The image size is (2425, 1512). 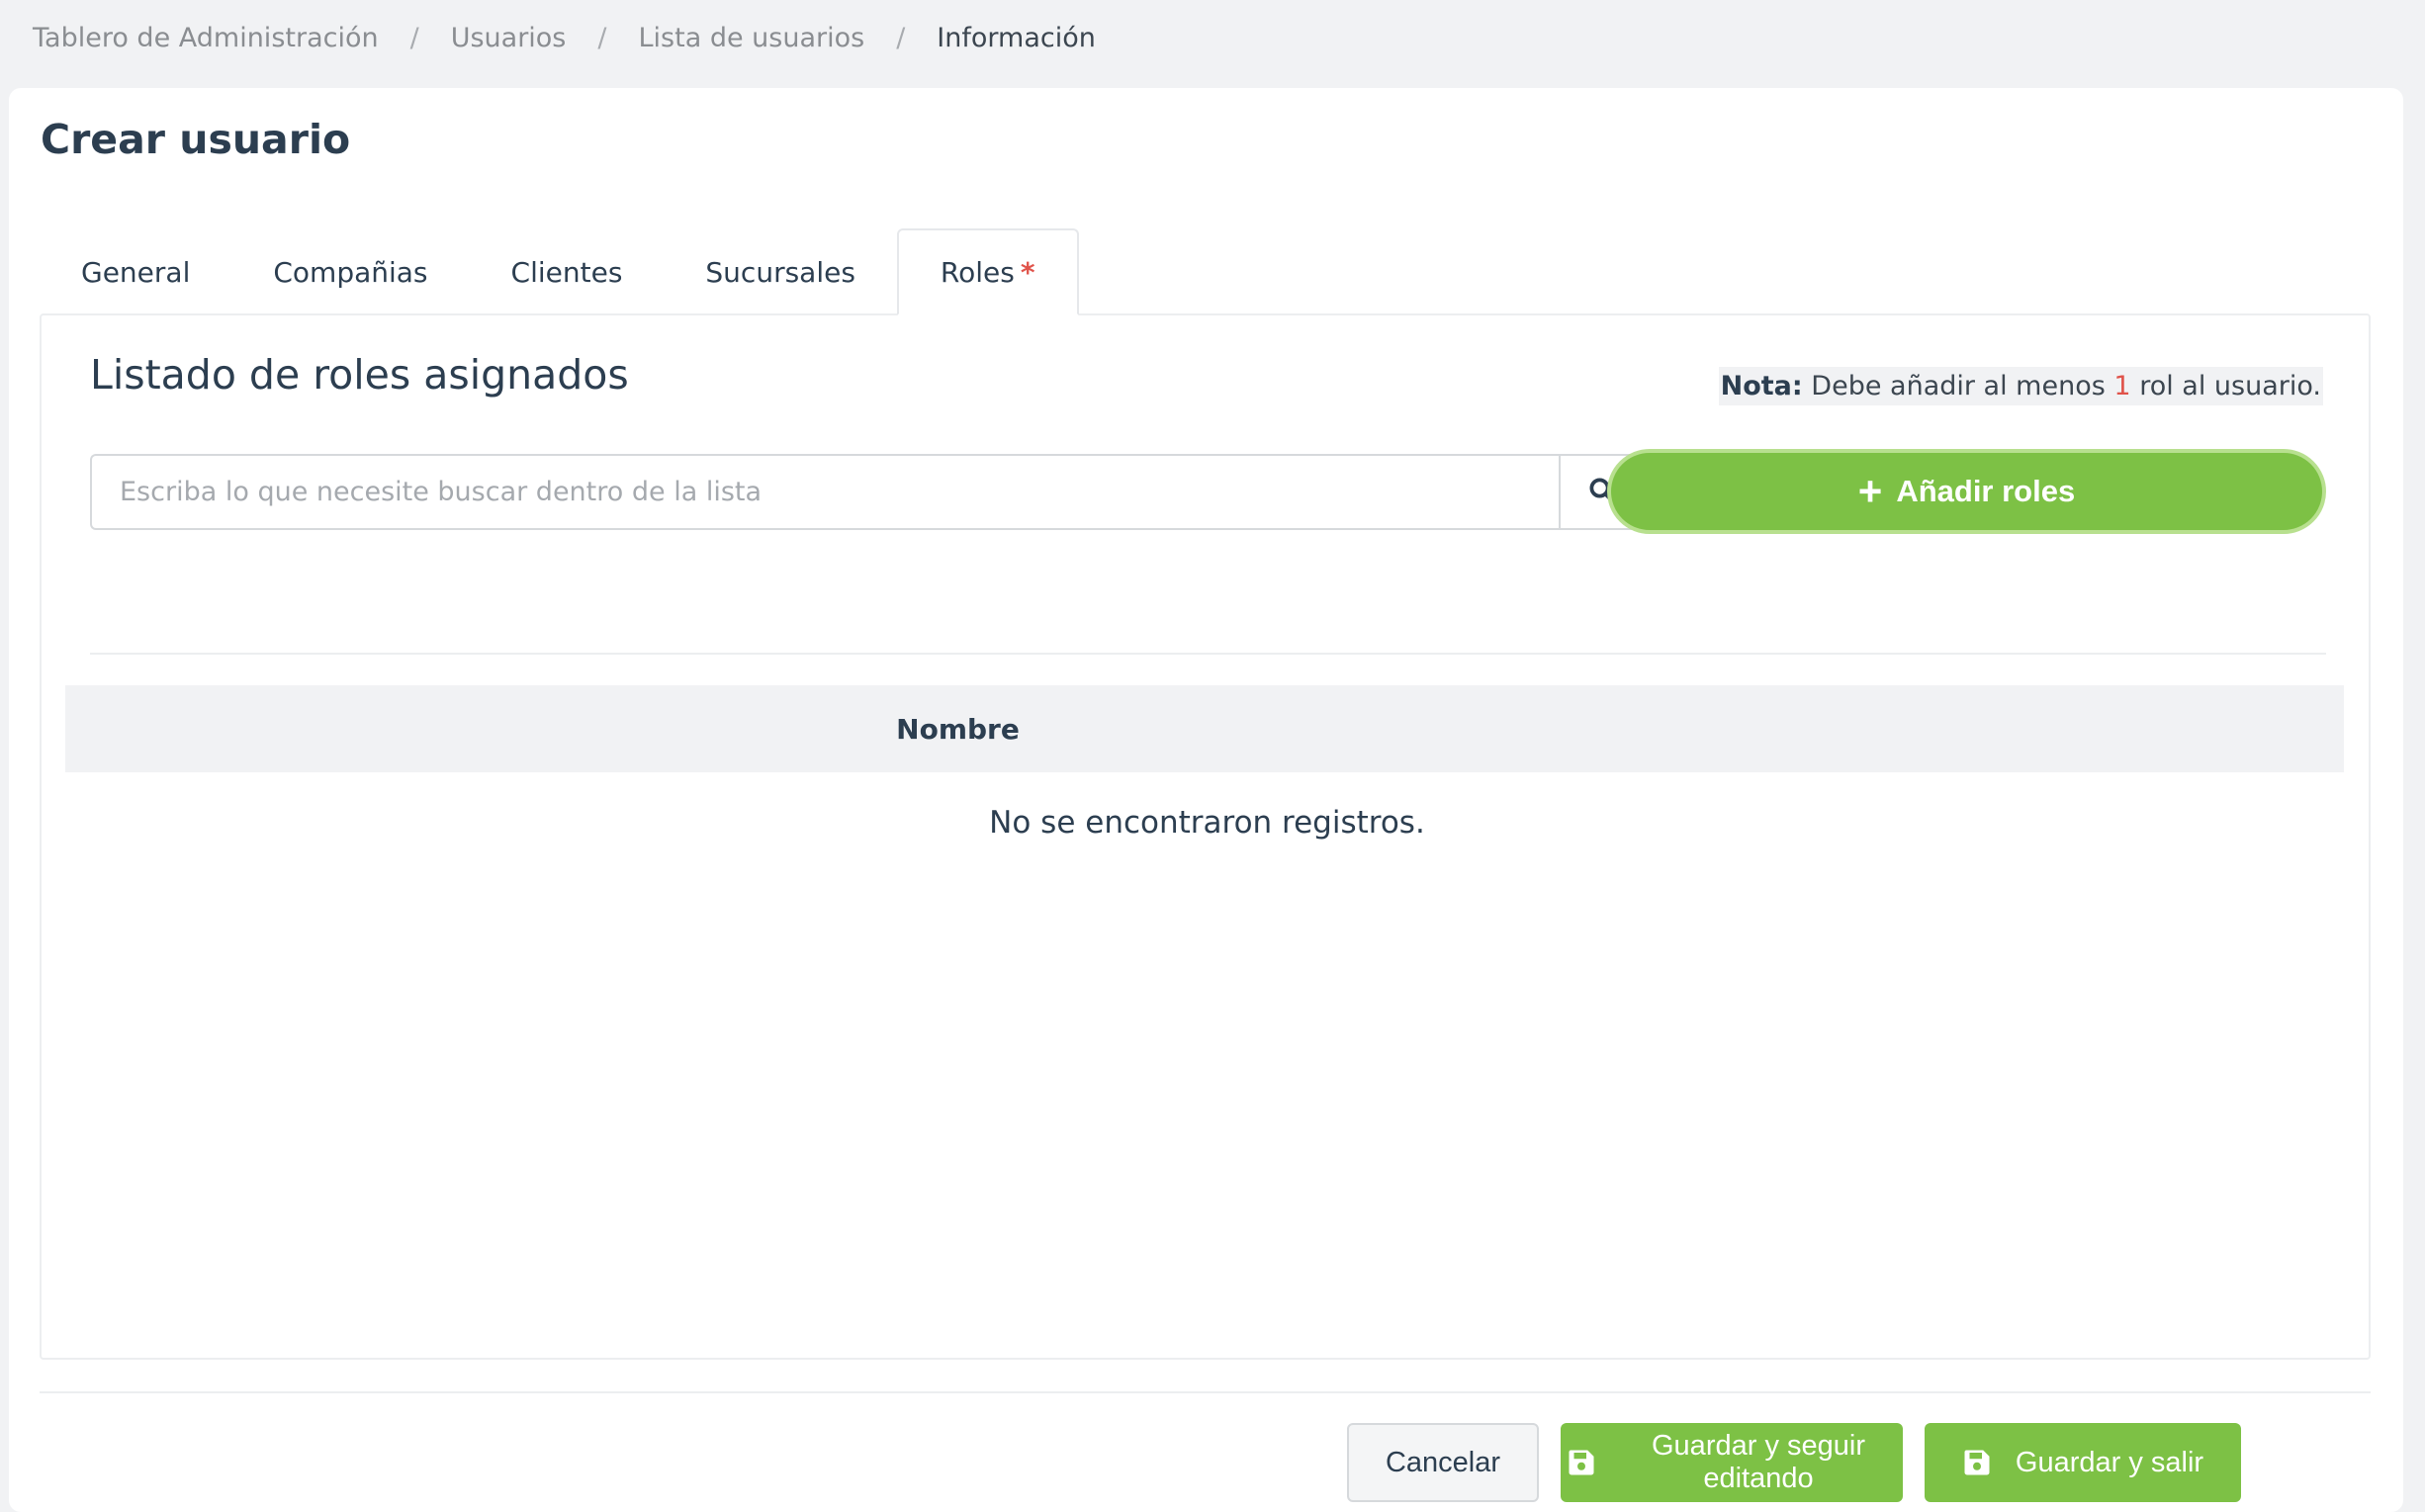 What do you see at coordinates (977, 272) in the screenshot?
I see `tab-label: Roles` at bounding box center [977, 272].